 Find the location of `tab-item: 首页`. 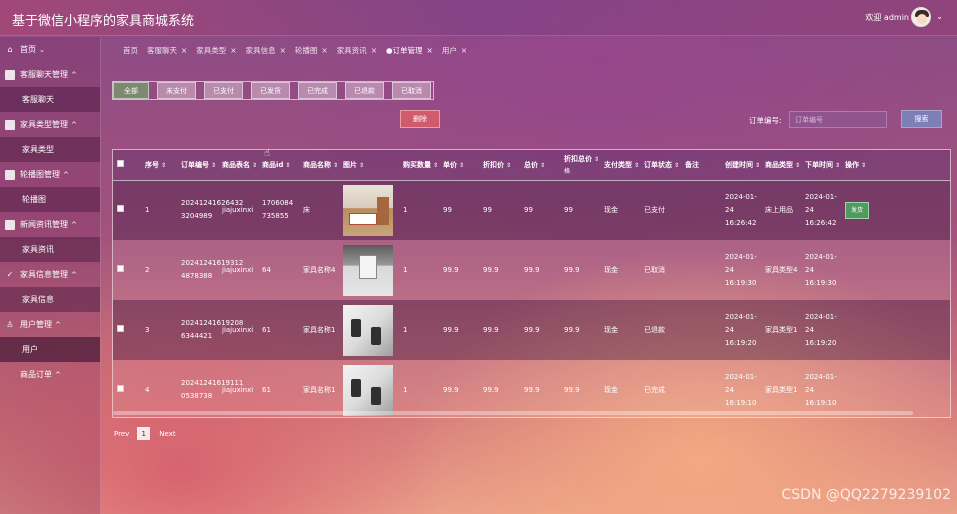

tab-item: 首页 is located at coordinates (130, 51).